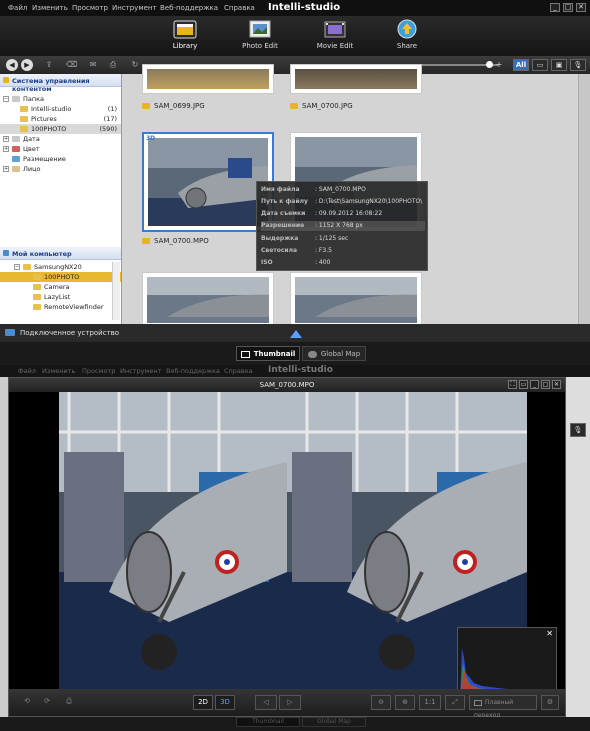  What do you see at coordinates (93, 65) in the screenshot?
I see `mail-icon: ✉` at bounding box center [93, 65].